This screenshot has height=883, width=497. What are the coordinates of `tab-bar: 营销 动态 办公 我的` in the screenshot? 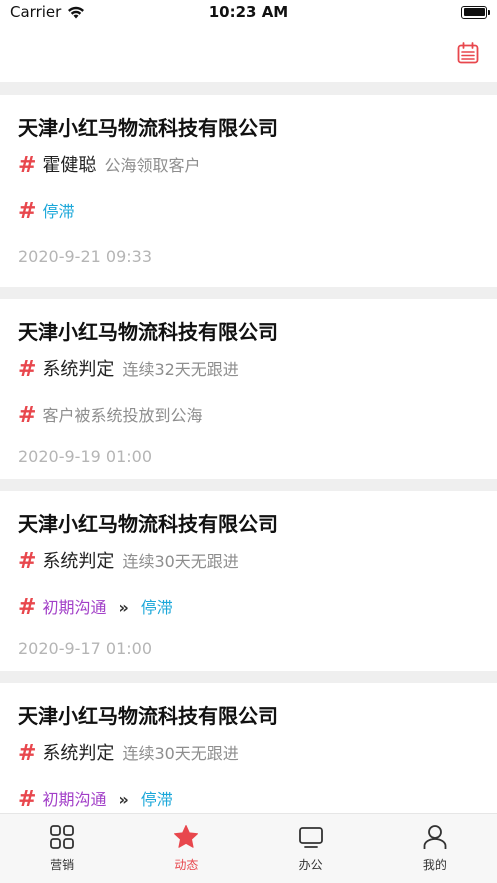 It's located at (248, 848).